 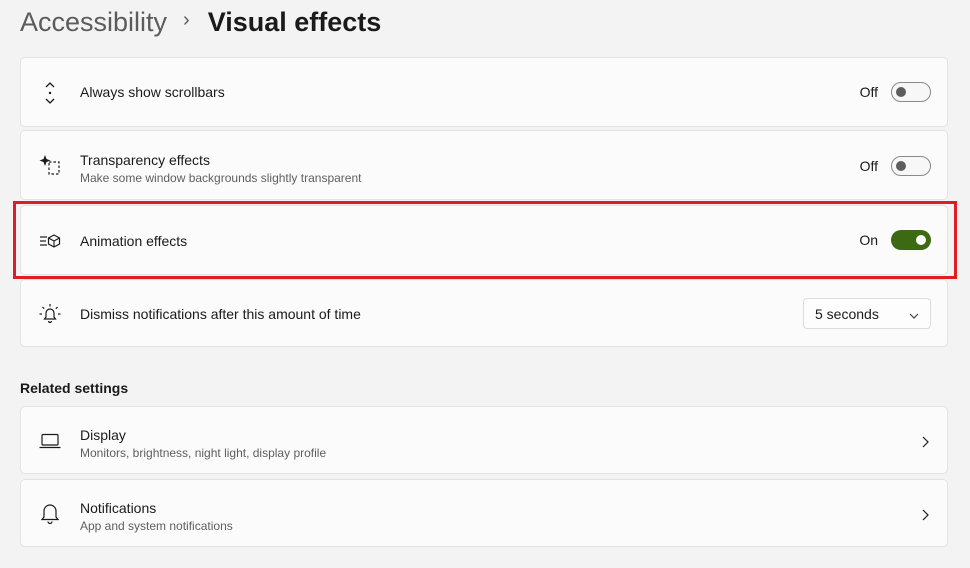 What do you see at coordinates (50, 513) in the screenshot?
I see `bell-icon` at bounding box center [50, 513].